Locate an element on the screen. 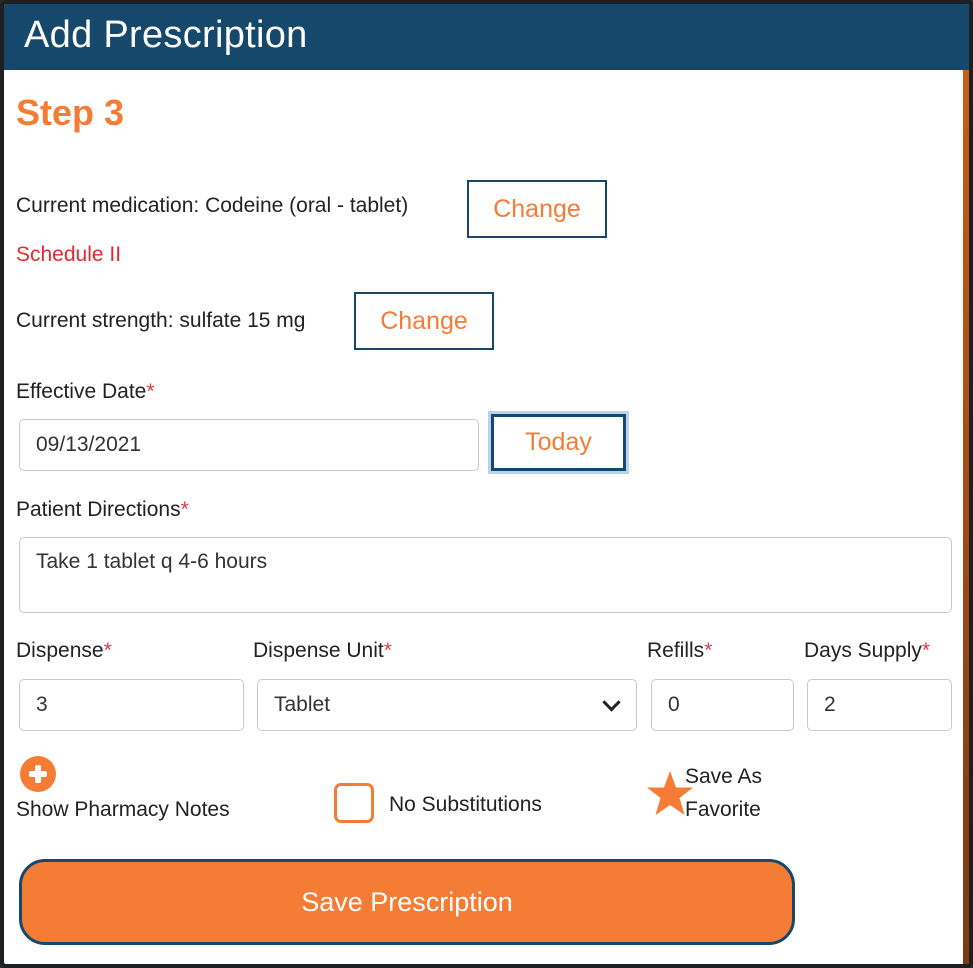 The width and height of the screenshot is (973, 968). dispense-label: Dispense* is located at coordinates (64, 650).